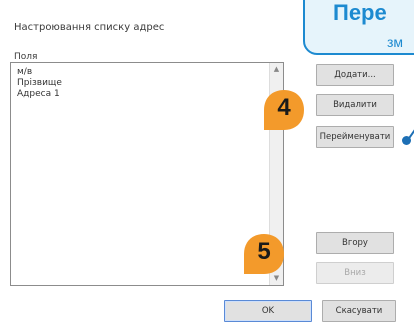 Image resolution: width=414 pixels, height=327 pixels. What do you see at coordinates (355, 243) in the screenshot?
I see `move-up-button: Вгору` at bounding box center [355, 243].